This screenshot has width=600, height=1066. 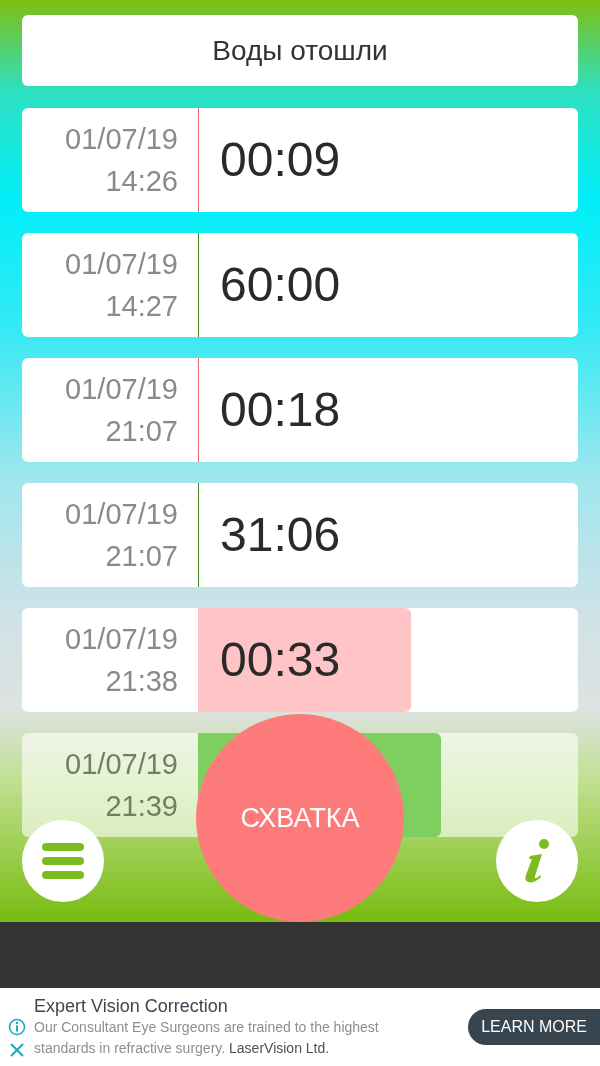 I want to click on entry-duration: 00:09, so click(x=280, y=160).